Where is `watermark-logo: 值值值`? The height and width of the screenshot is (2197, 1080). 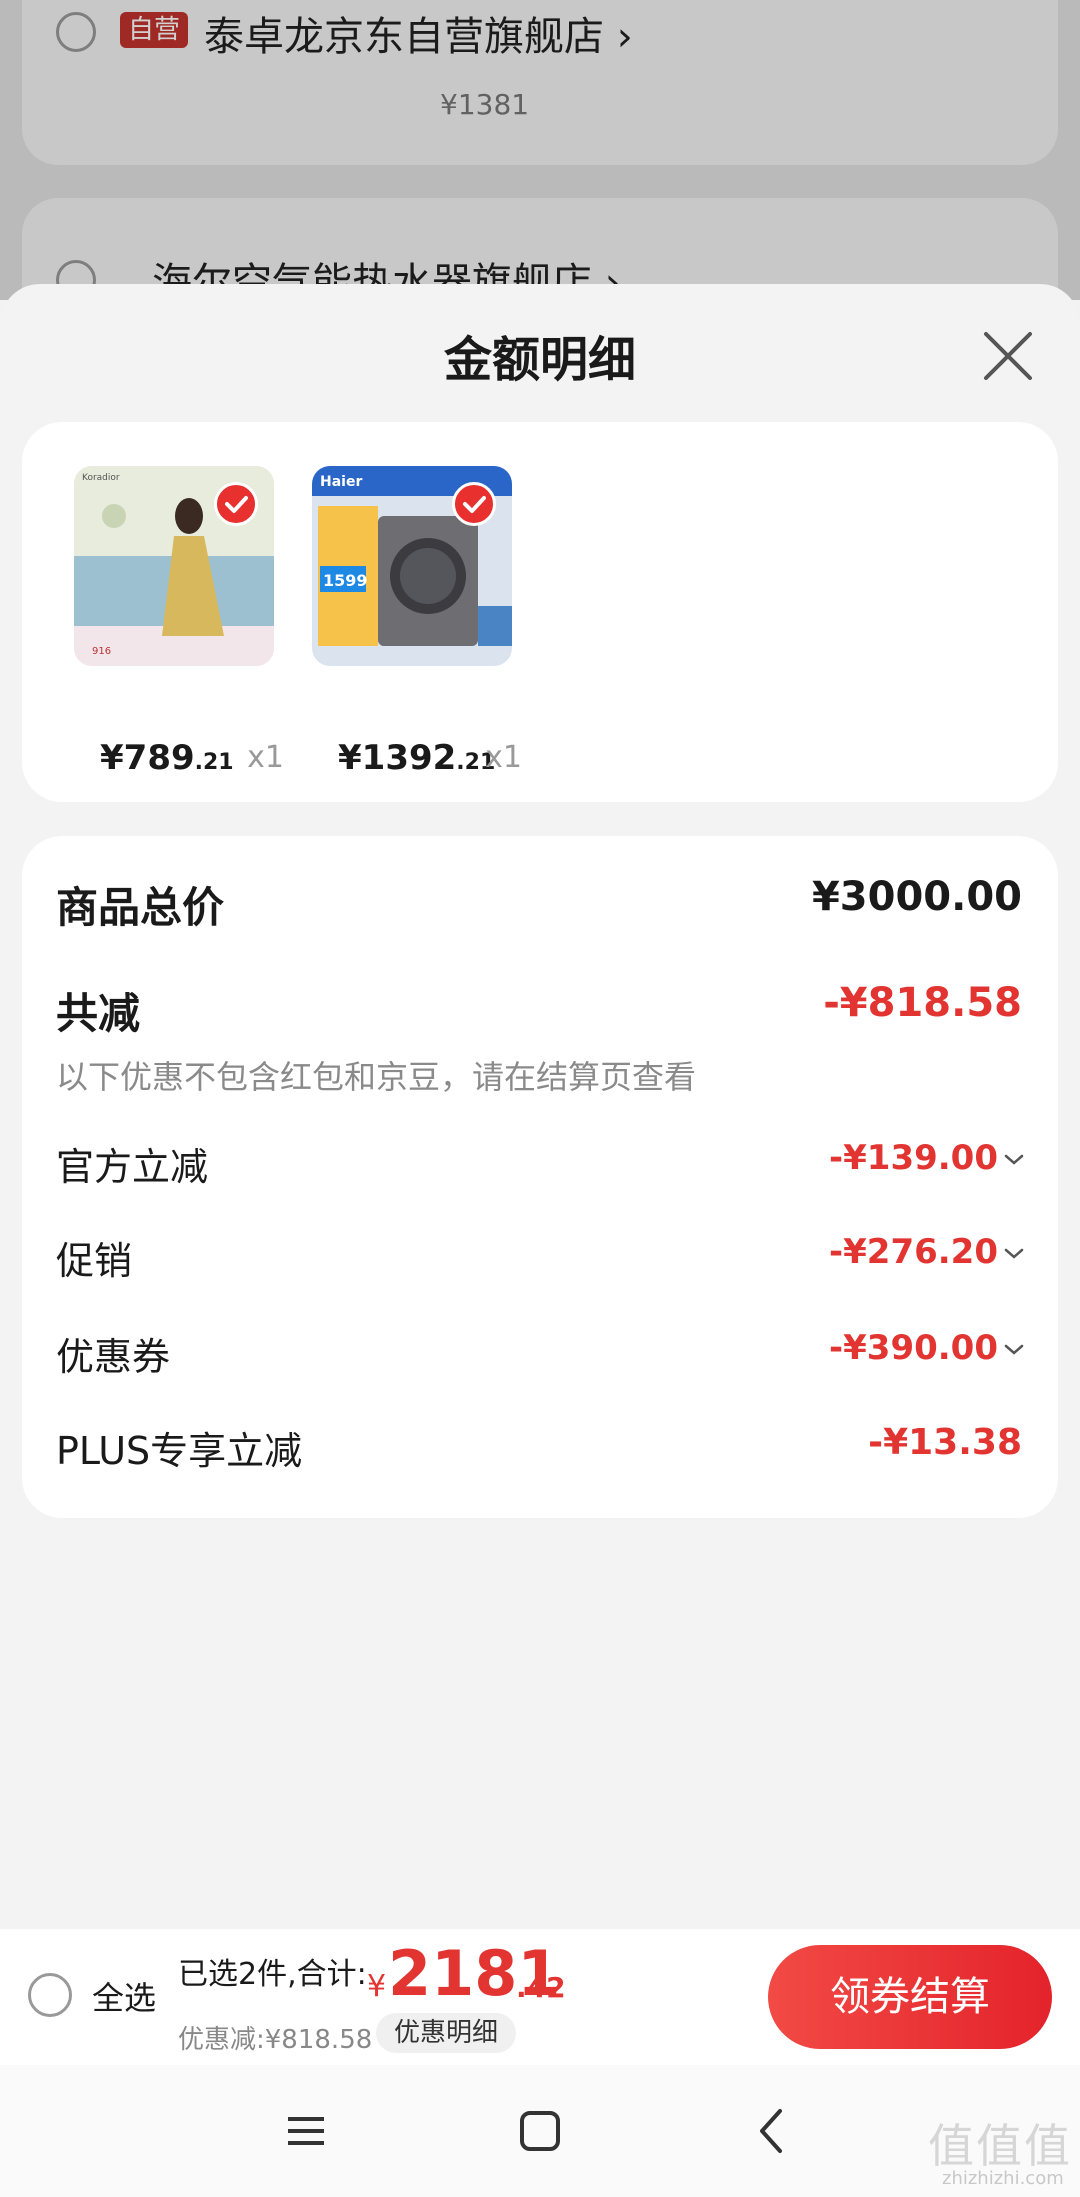
watermark-logo: 值值值 is located at coordinates (1000, 2146).